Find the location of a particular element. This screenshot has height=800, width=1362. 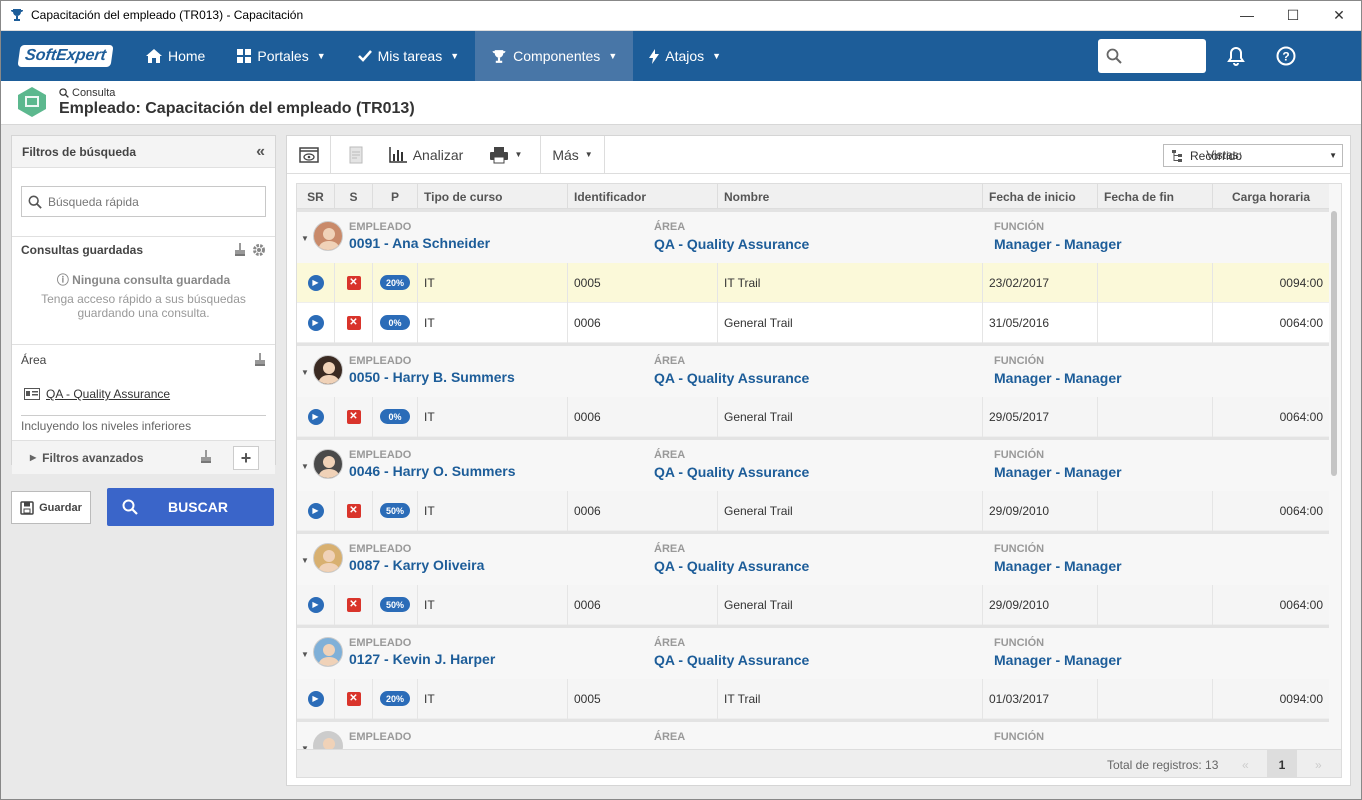

maximize-button: ☐ is located at coordinates (1293, 15).